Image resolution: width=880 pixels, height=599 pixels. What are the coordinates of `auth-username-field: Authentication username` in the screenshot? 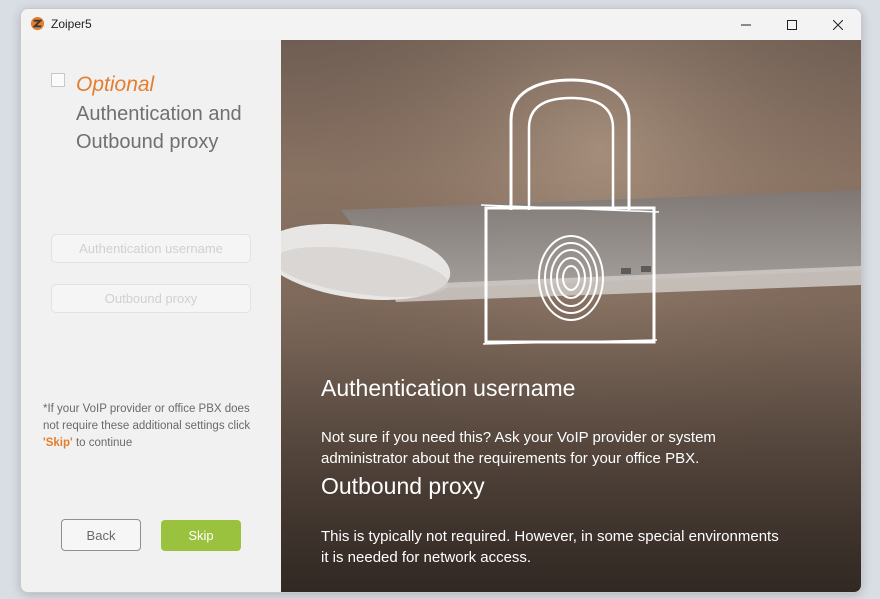 It's located at (151, 248).